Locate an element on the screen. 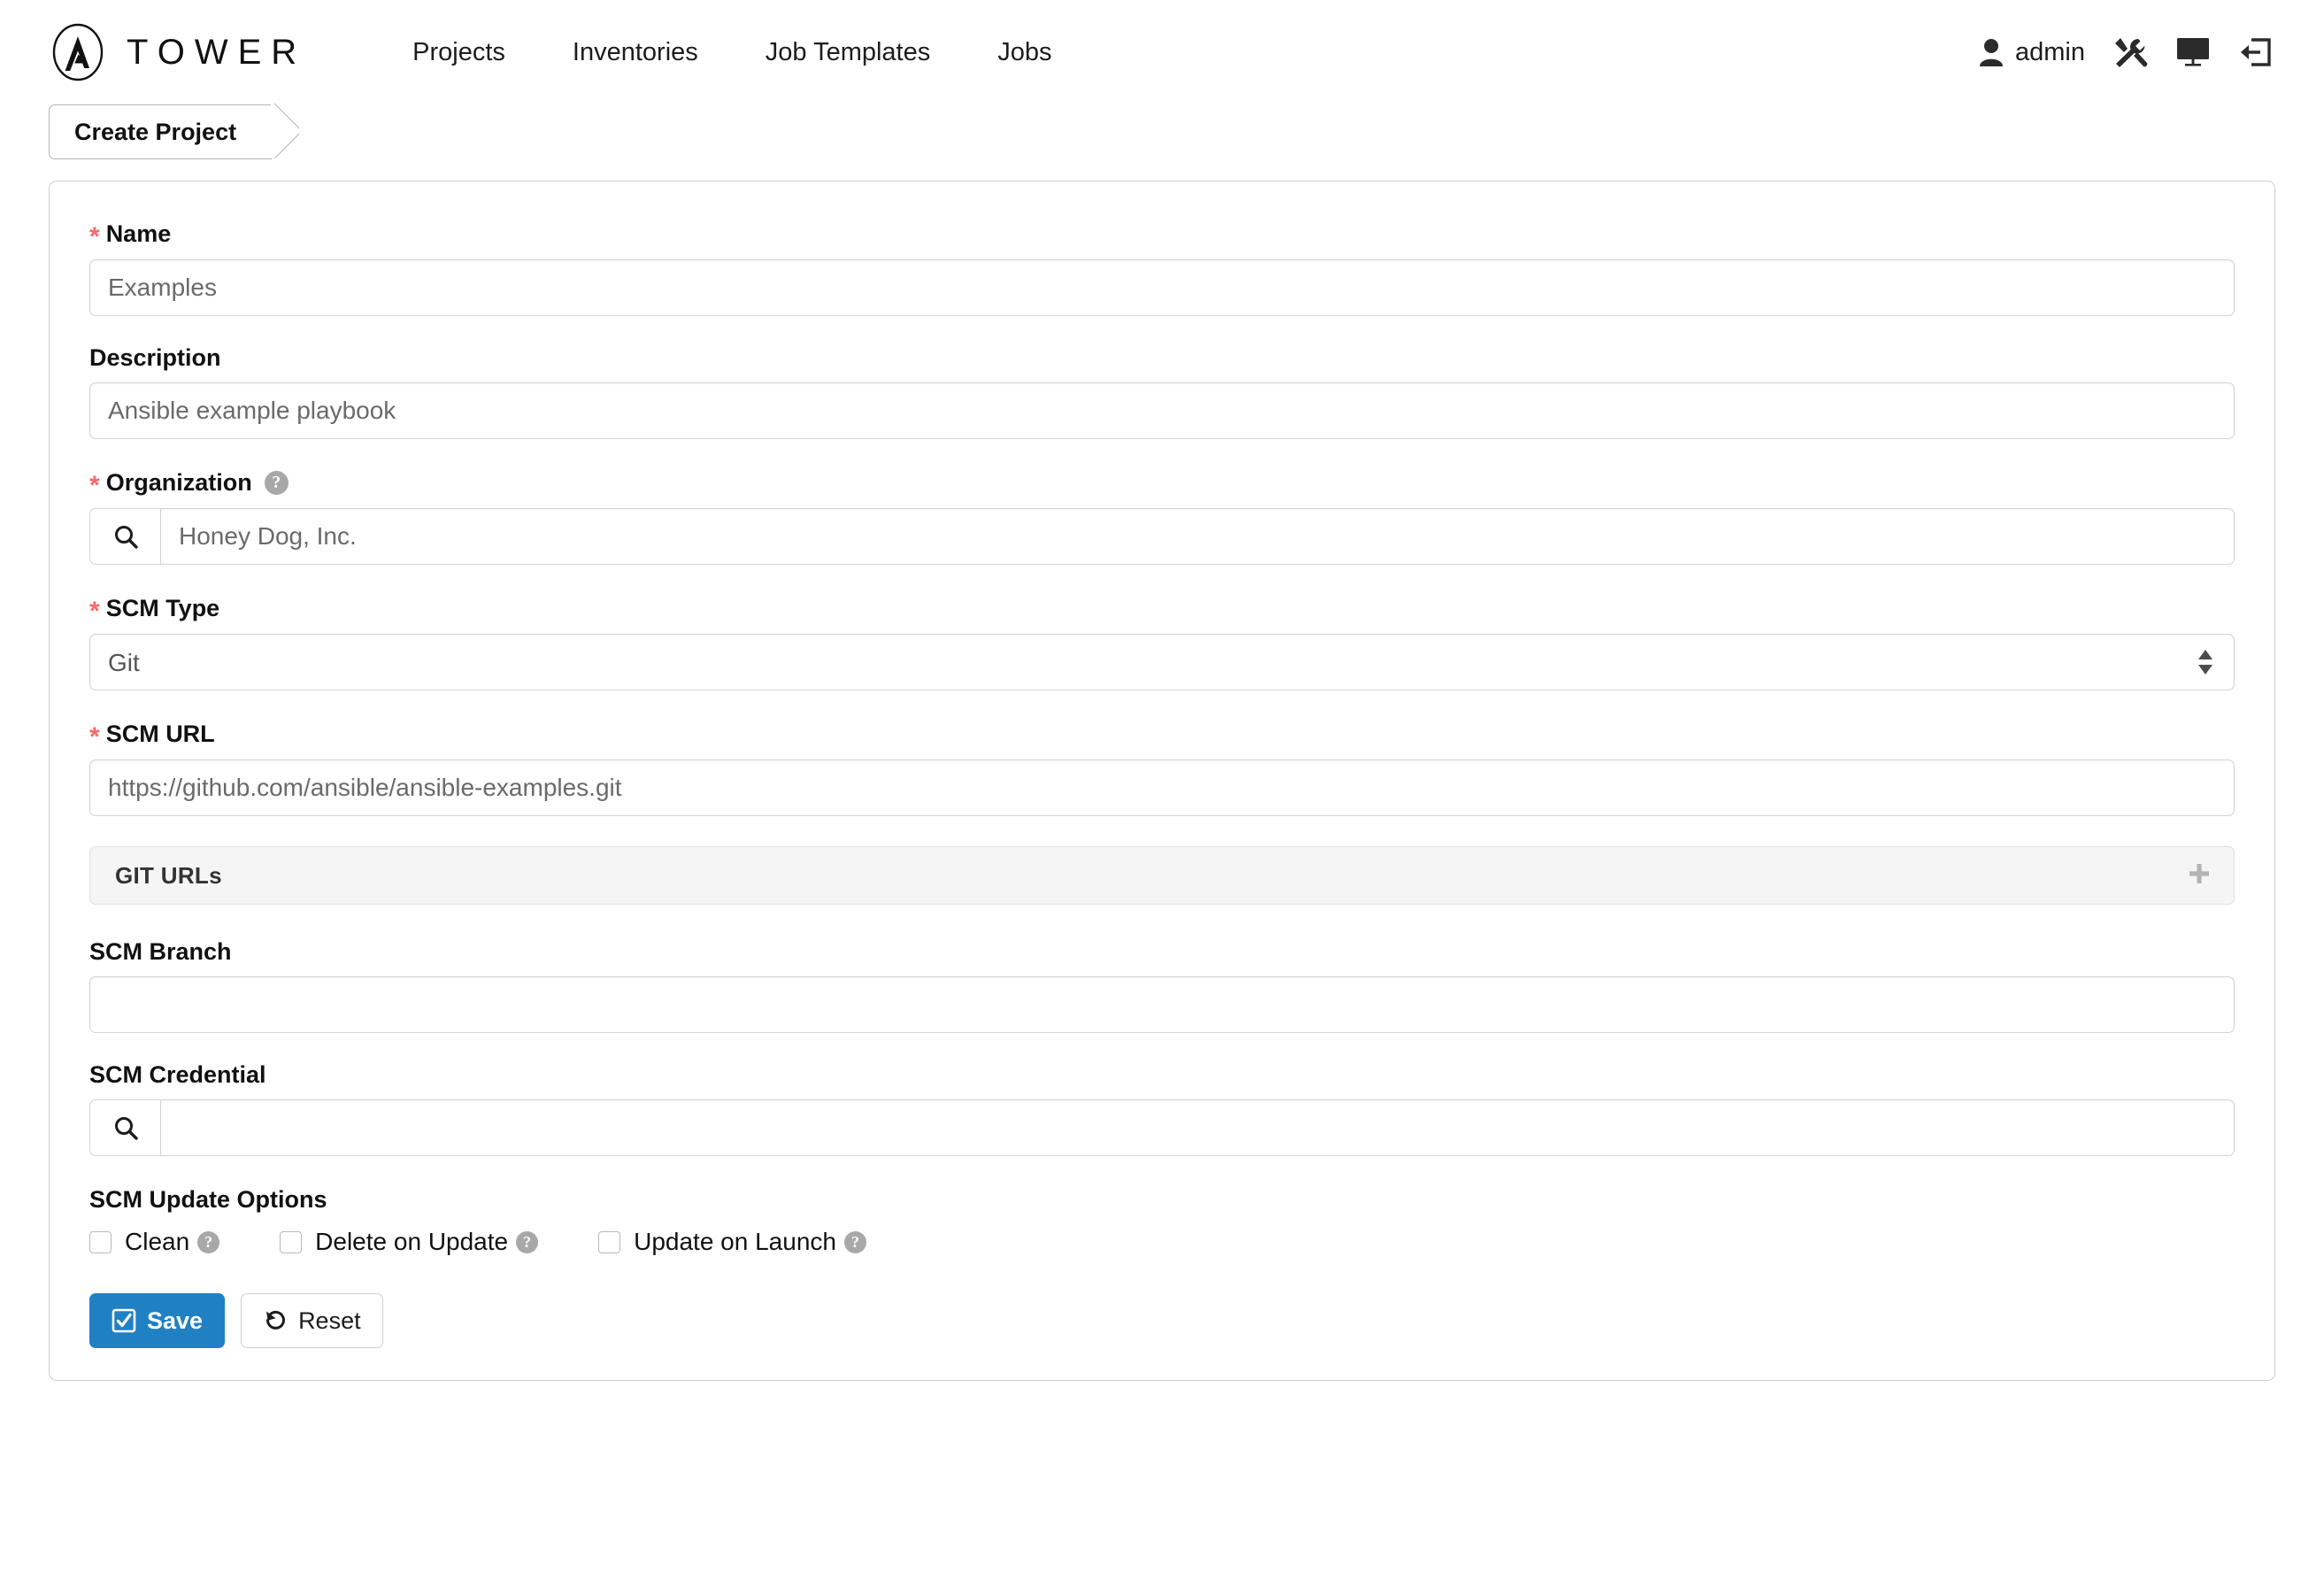 This screenshot has width=2324, height=1588. option-update-on-launch: Update on Launch ? is located at coordinates (732, 1242).